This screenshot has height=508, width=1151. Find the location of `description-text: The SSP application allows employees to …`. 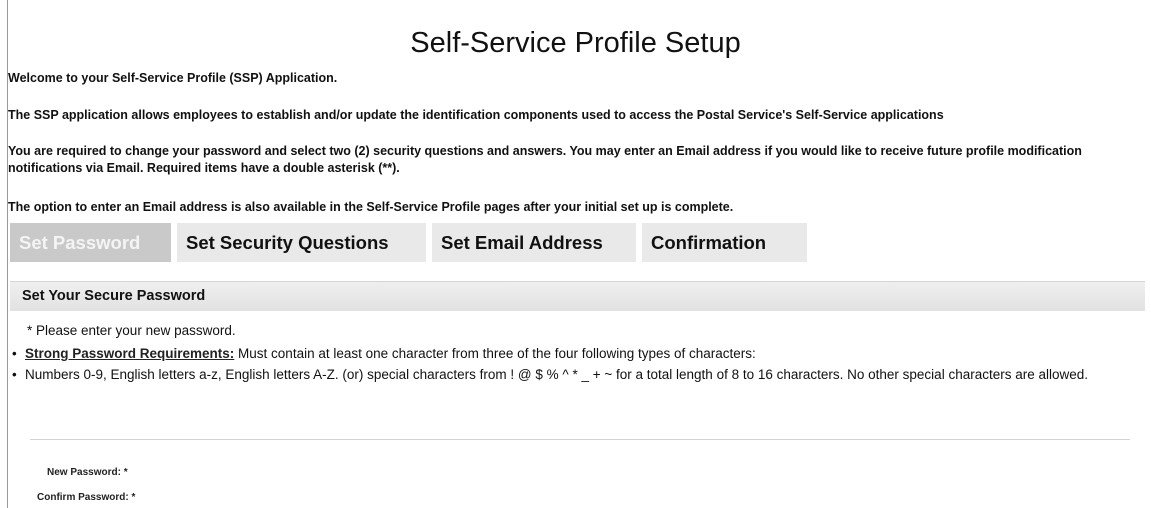

description-text: The SSP application allows employees to … is located at coordinates (476, 115).